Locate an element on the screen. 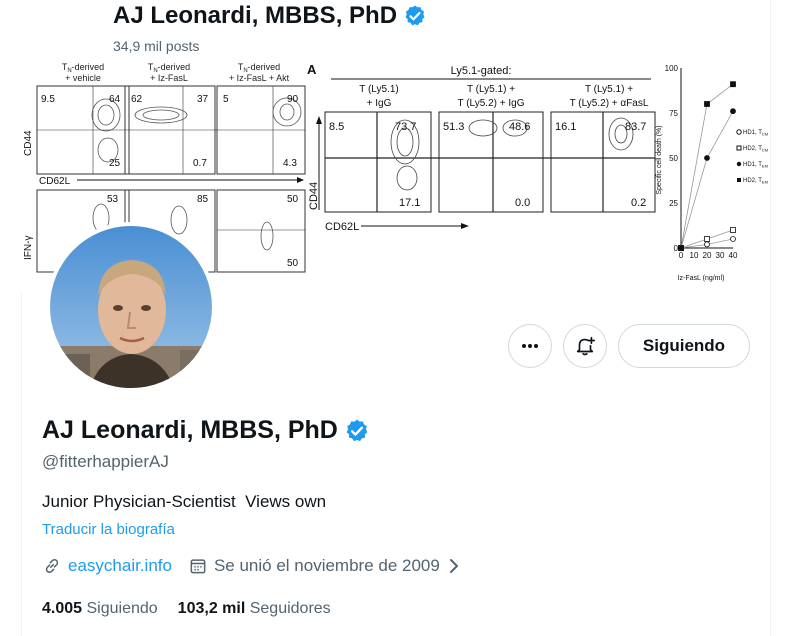  following-count: 4.005 is located at coordinates (62, 608).